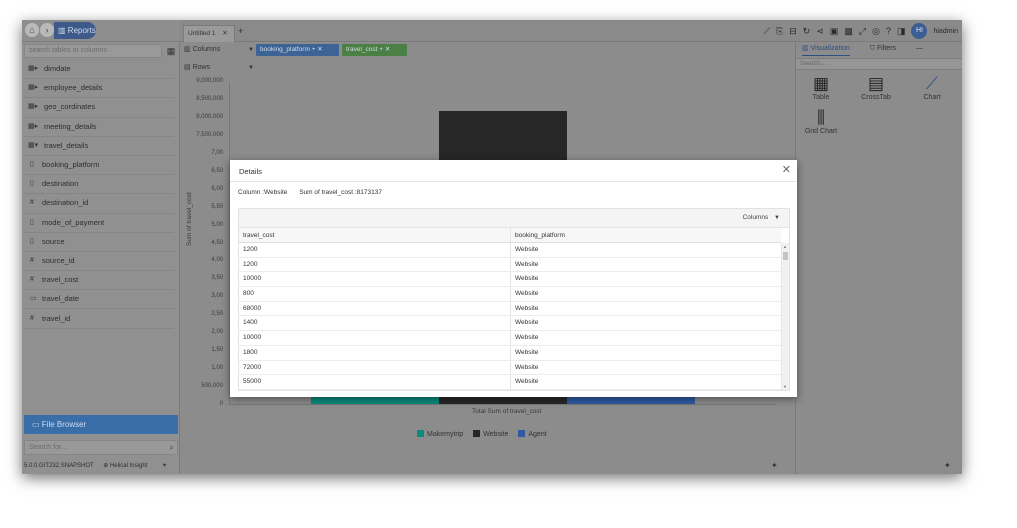  What do you see at coordinates (101, 447) in the screenshot?
I see `search-for-input: Search for... ⌕` at bounding box center [101, 447].